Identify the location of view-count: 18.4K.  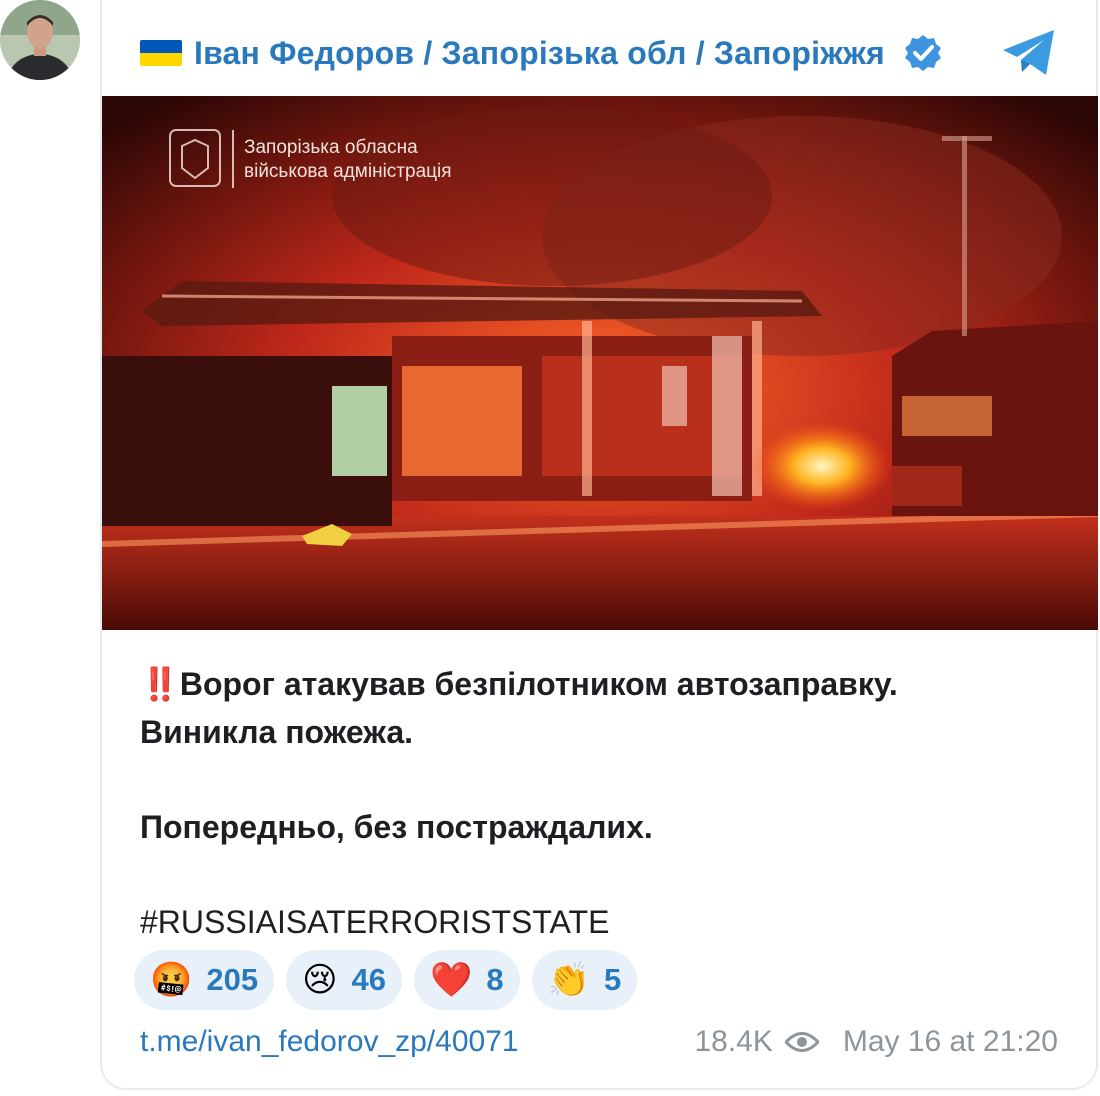
(733, 1041).